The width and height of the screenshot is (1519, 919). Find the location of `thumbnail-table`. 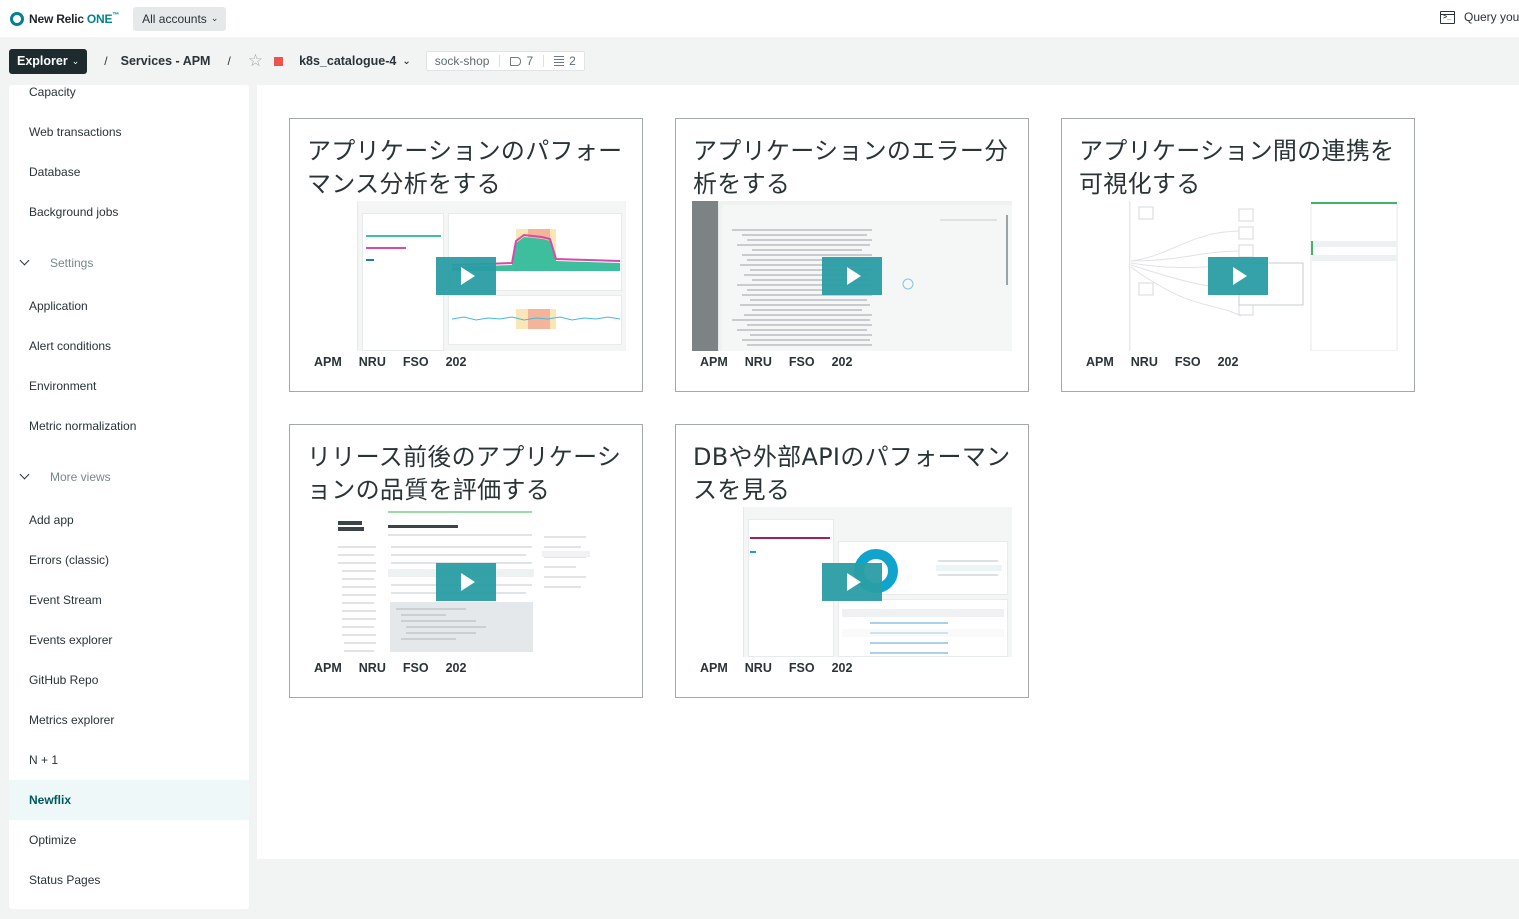

thumbnail-table is located at coordinates (923, 631).